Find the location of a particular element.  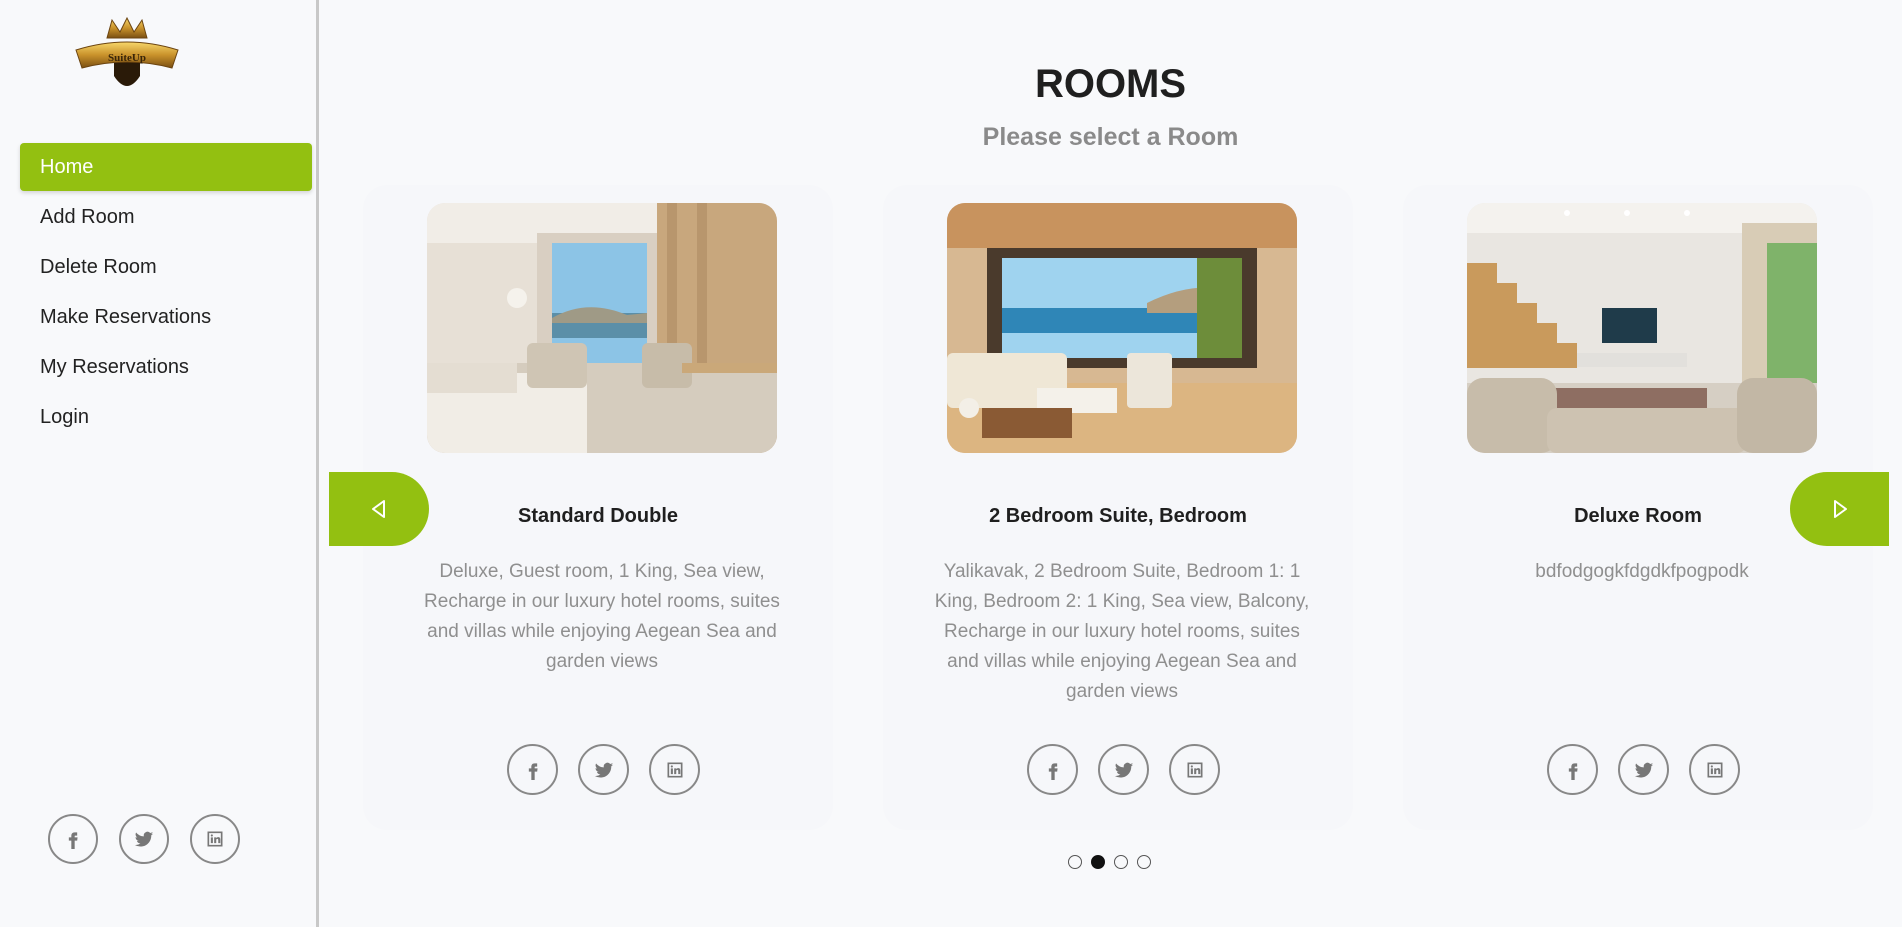

sidebar-item-my-reservations: My Reservations is located at coordinates (166, 367).